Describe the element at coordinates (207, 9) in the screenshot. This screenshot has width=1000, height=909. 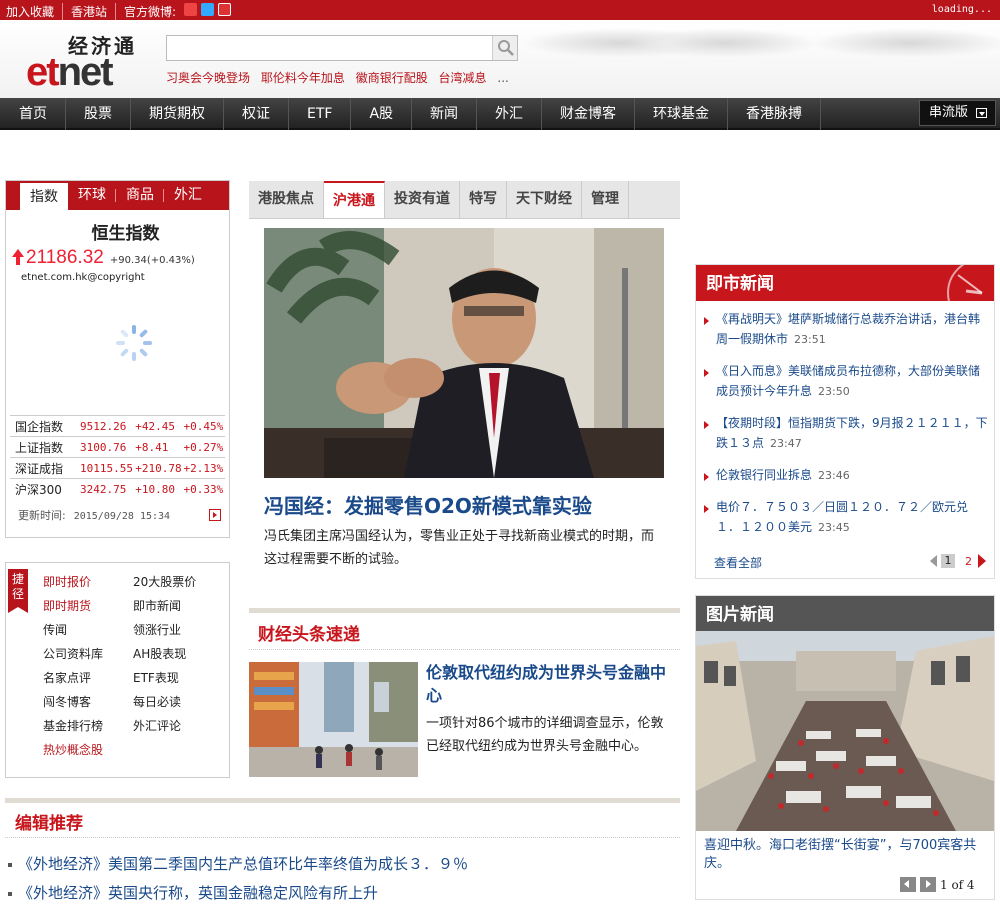
I see `tencent-weibo-icon` at that location.